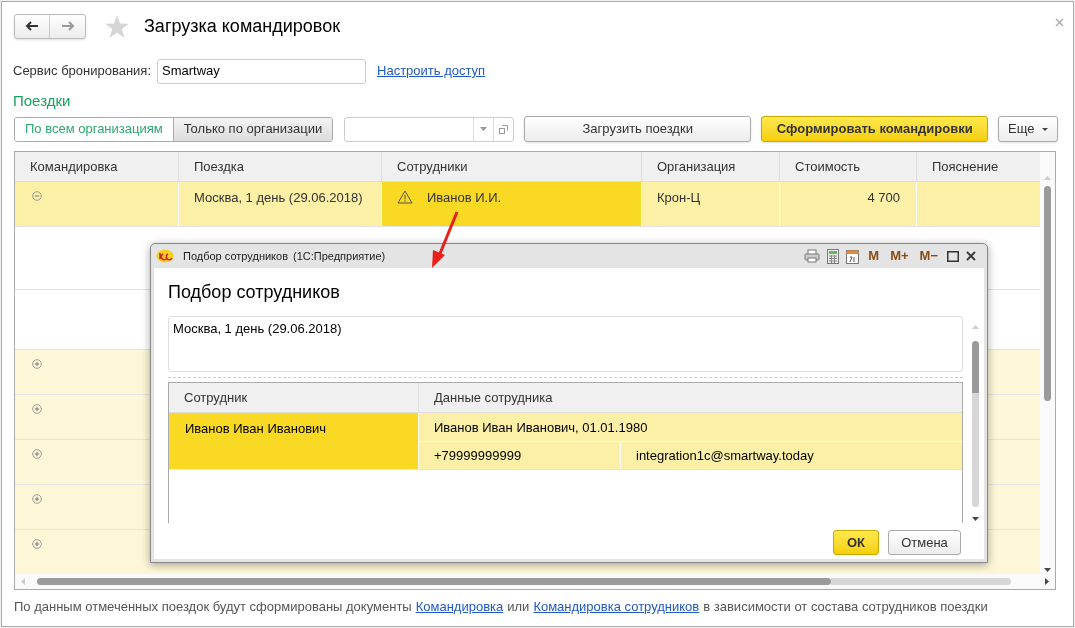  Describe the element at coordinates (812, 256) in the screenshot. I see `printer-icon` at that location.